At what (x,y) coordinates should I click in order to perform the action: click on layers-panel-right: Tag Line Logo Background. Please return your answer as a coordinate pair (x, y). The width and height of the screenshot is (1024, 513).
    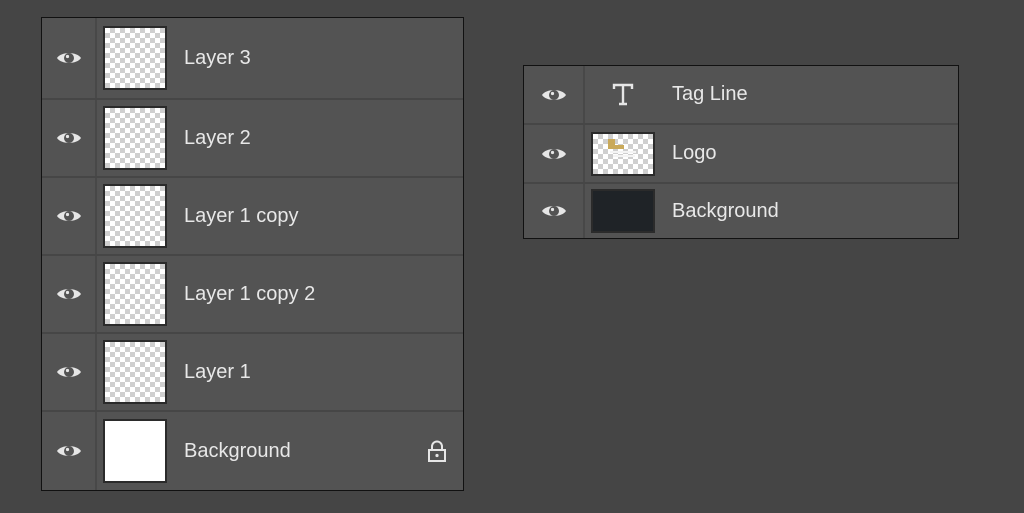
    Looking at the image, I should click on (741, 152).